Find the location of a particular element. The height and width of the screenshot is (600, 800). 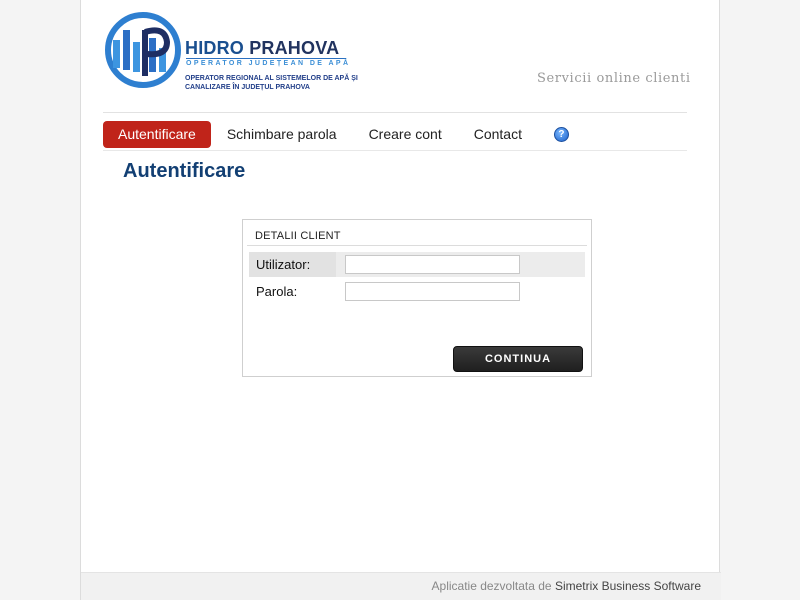

password-input is located at coordinates (432, 291).